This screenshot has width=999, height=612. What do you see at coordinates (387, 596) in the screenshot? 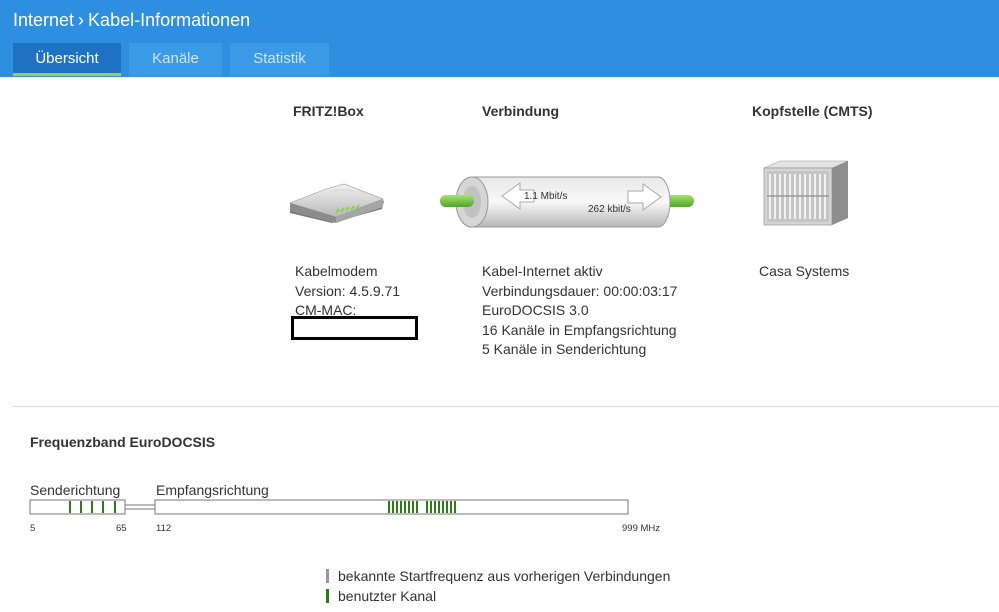
I see `legend-used-label: benutzter Kanal` at bounding box center [387, 596].